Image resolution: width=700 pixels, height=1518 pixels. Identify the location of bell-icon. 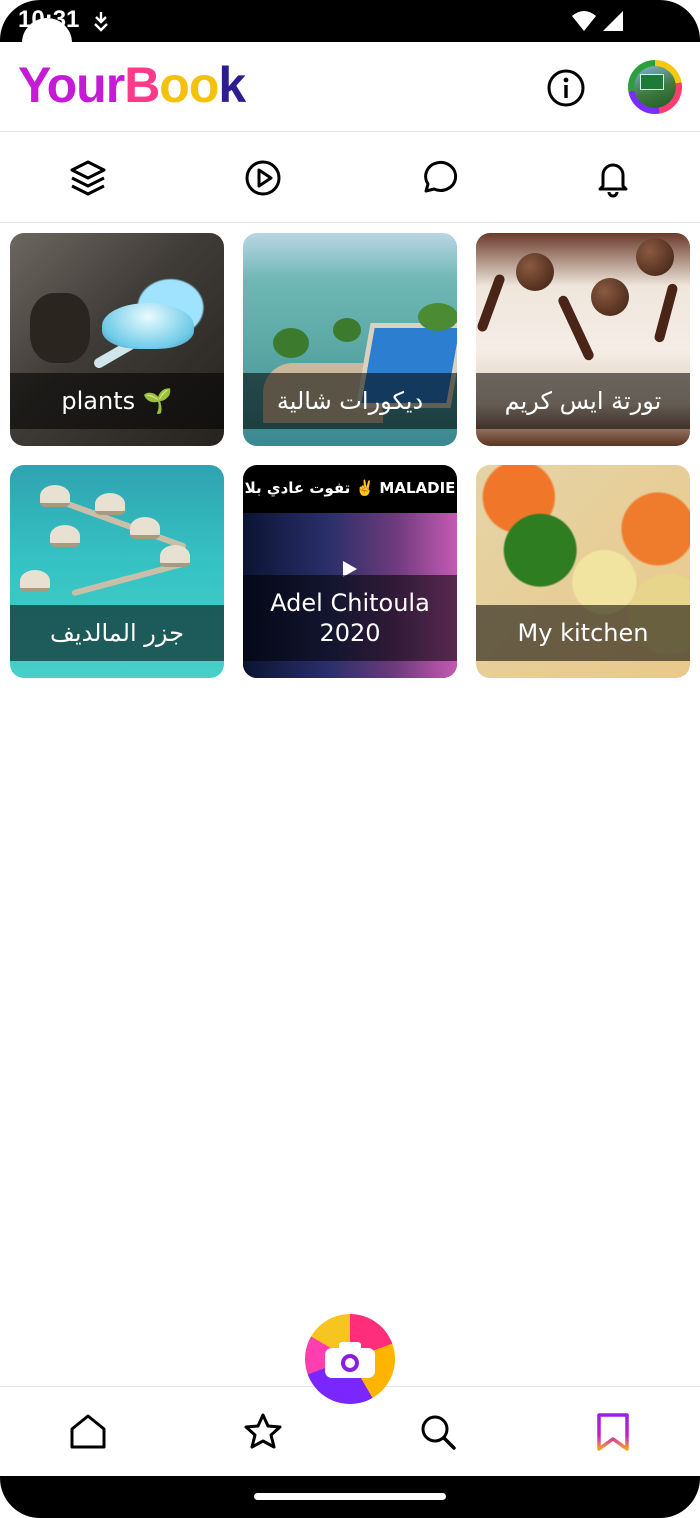
(612, 180).